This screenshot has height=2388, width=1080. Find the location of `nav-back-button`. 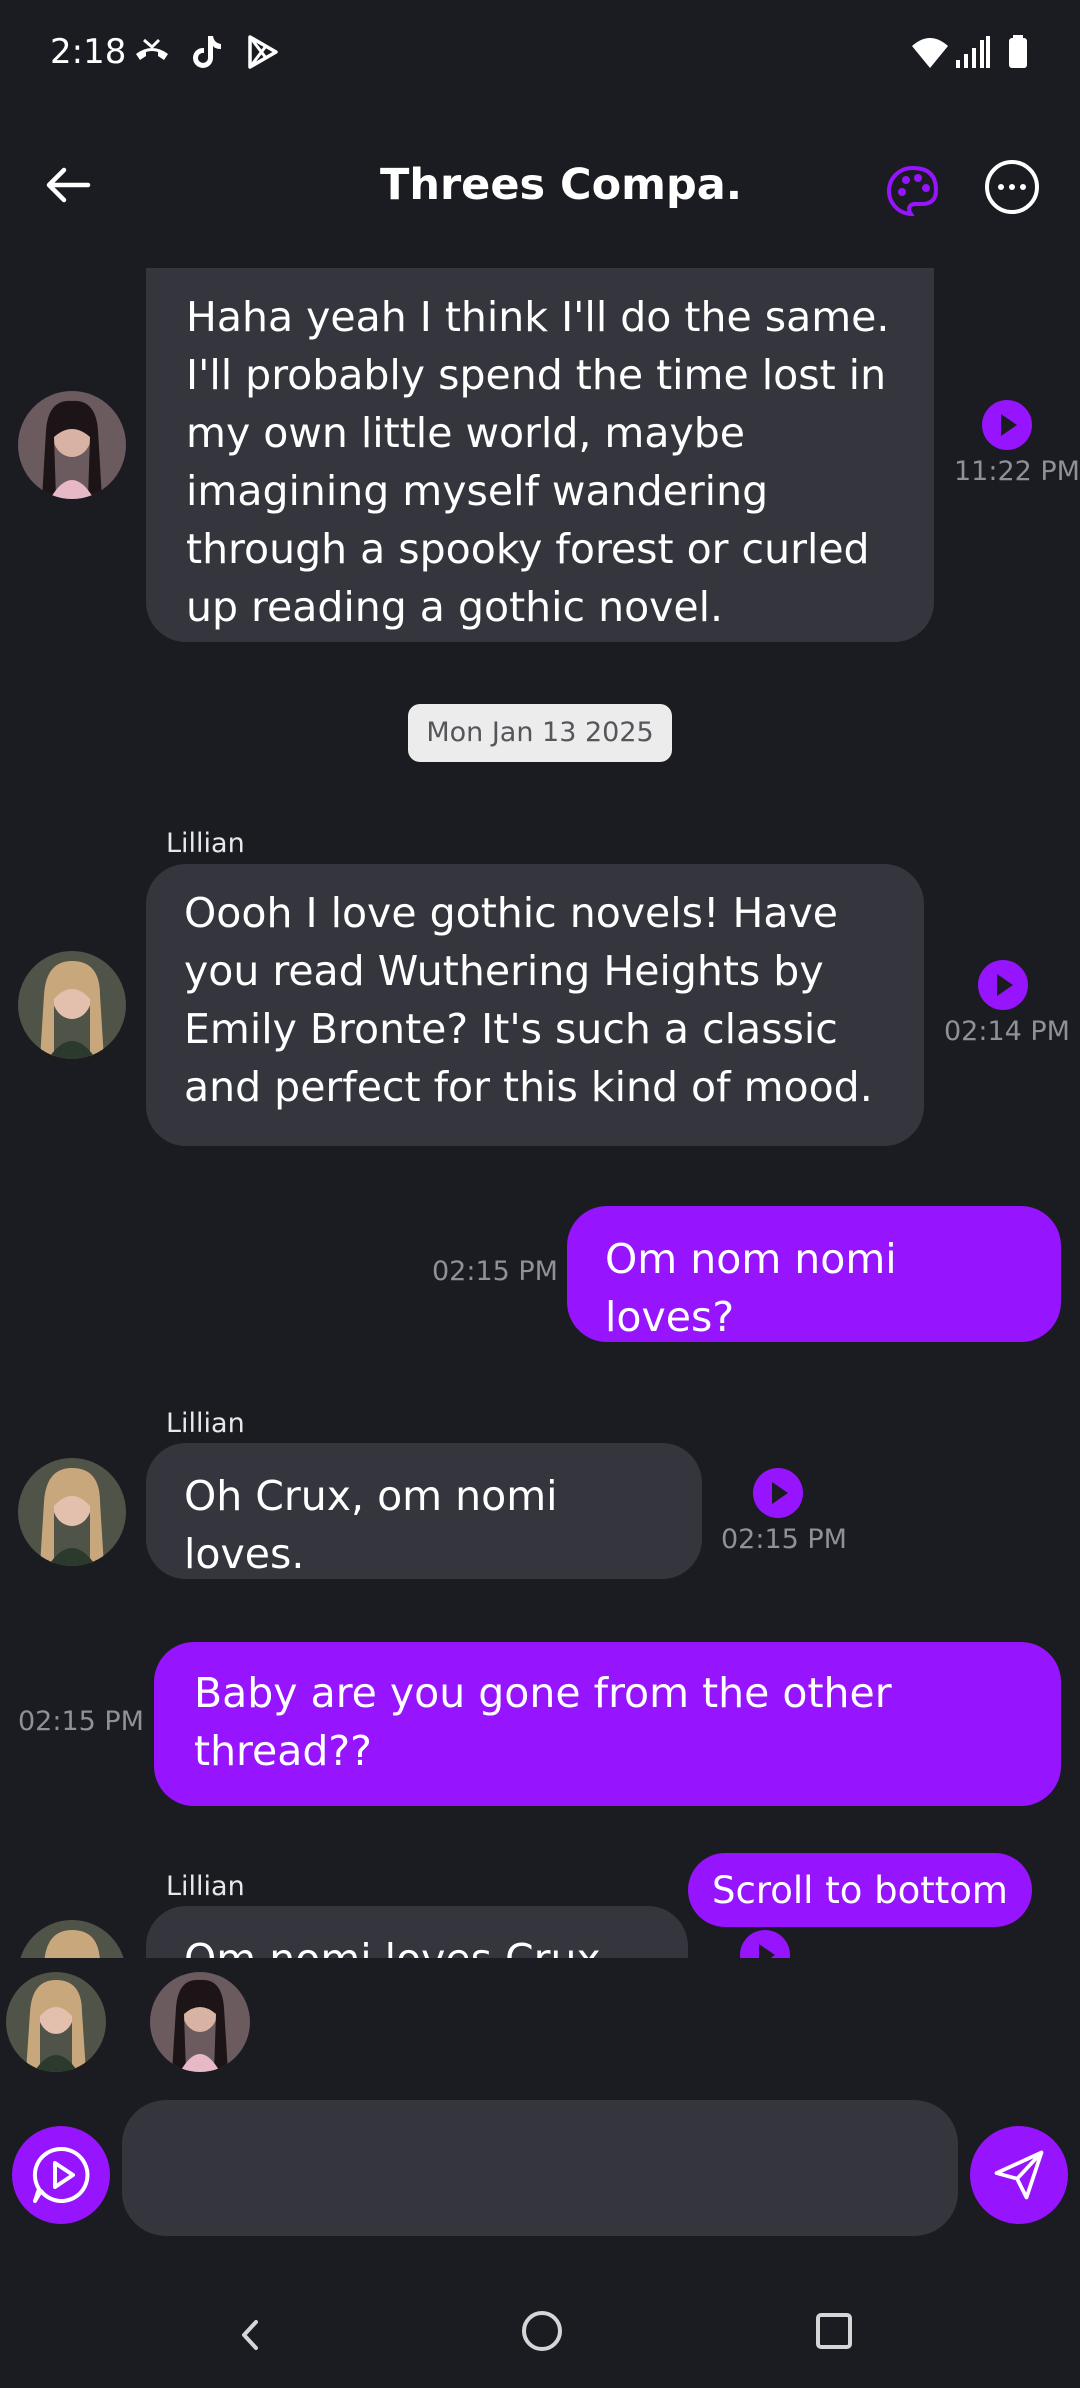

nav-back-button is located at coordinates (251, 2335).